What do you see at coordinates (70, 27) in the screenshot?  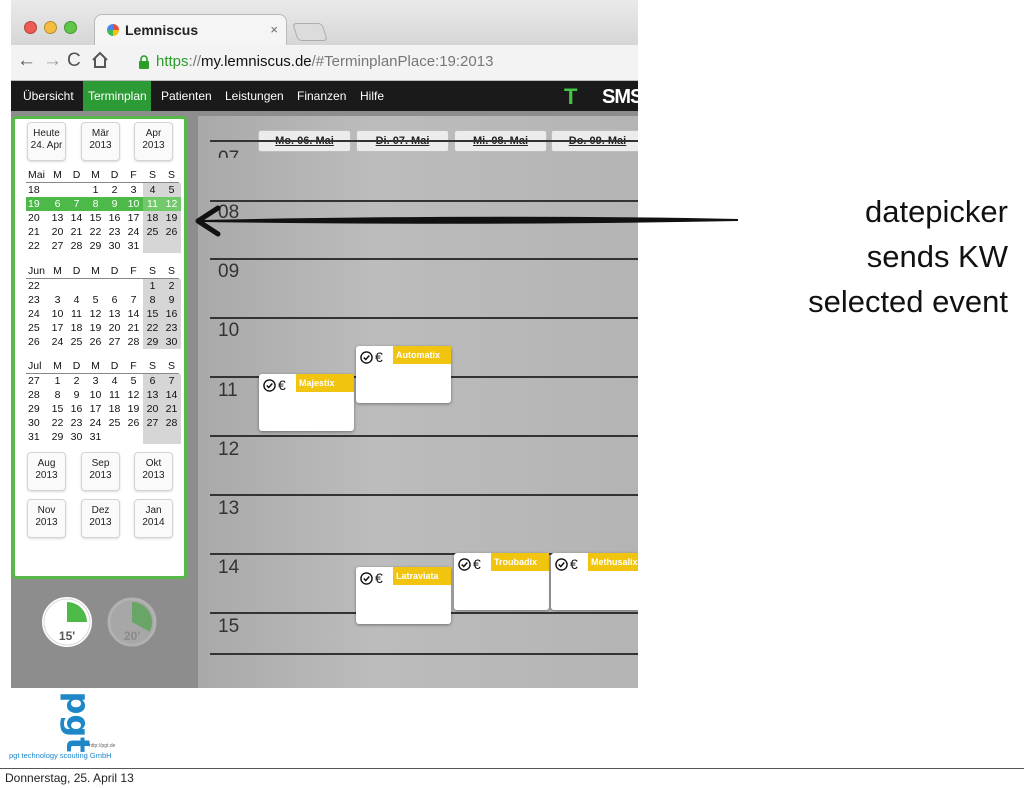 I see `window-maximize-button` at bounding box center [70, 27].